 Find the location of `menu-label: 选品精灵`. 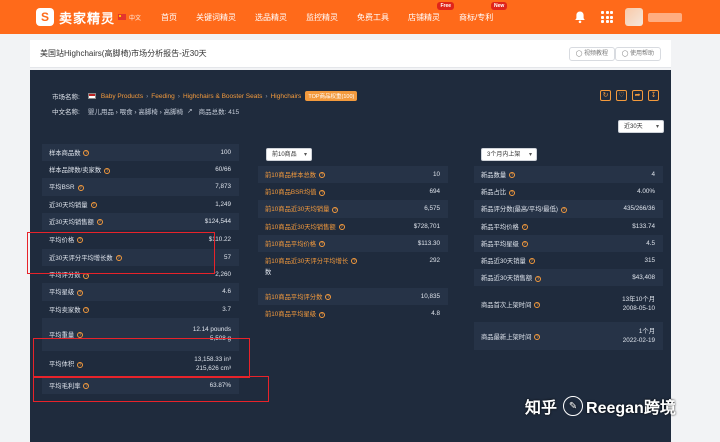

menu-label: 选品精灵 is located at coordinates (271, 17).